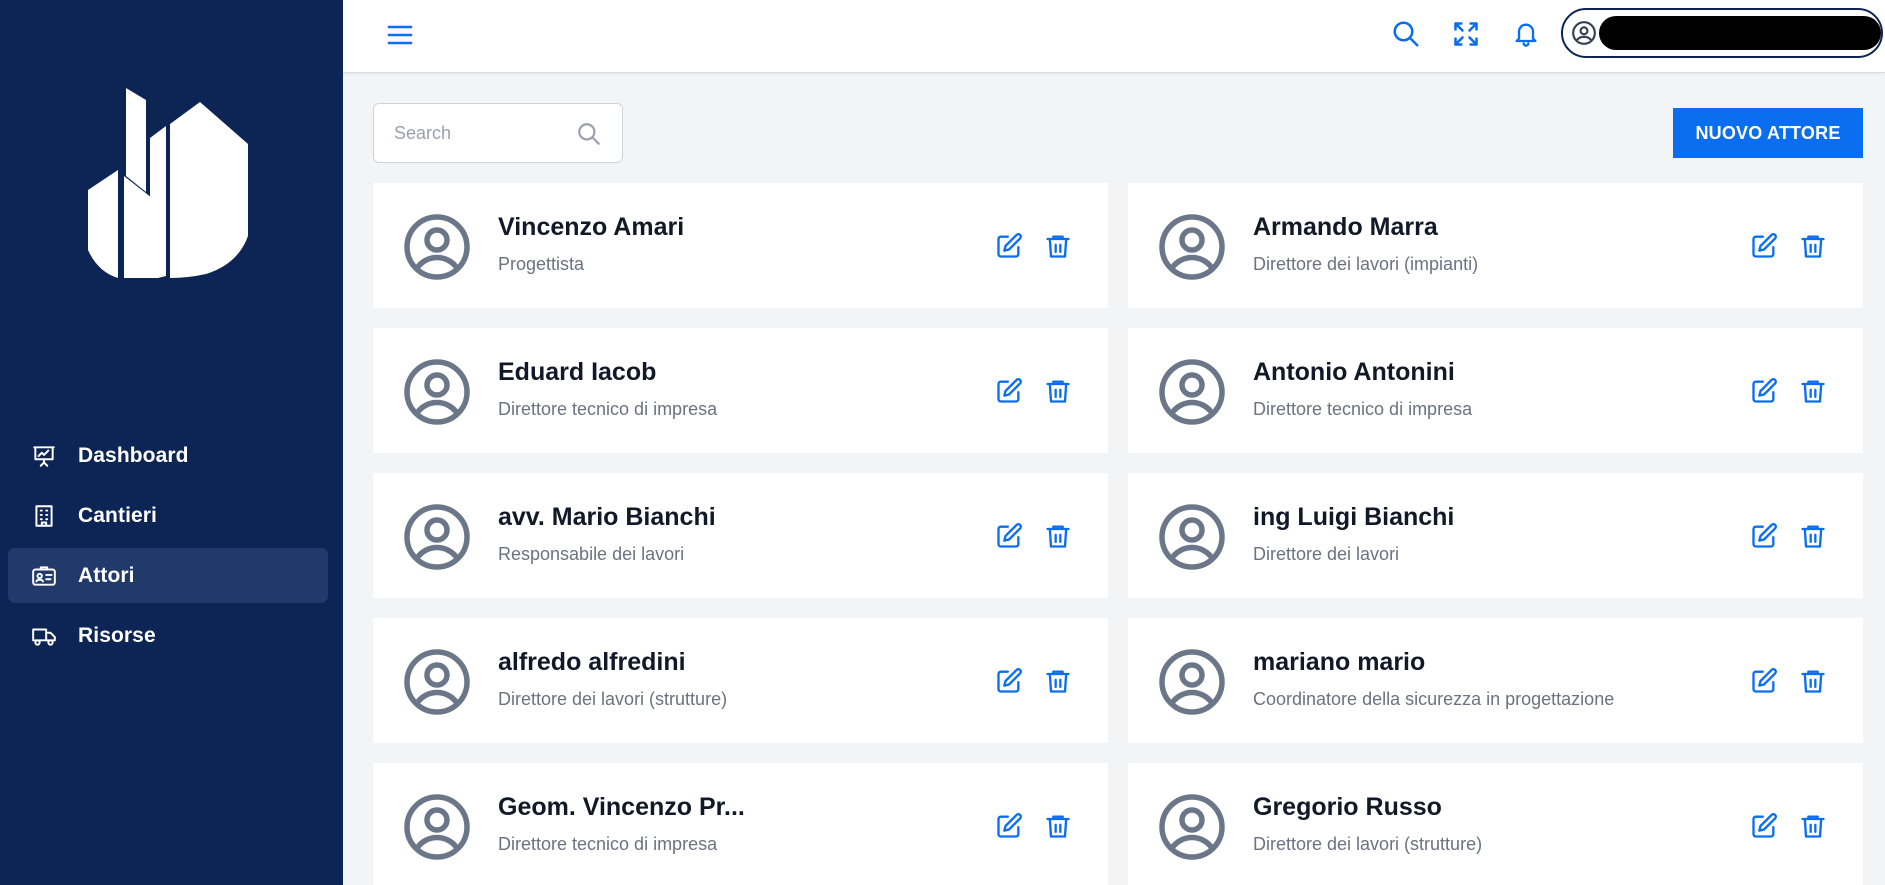 This screenshot has width=1885, height=885. I want to click on sidebar-item-risorse: Risorse, so click(168, 635).